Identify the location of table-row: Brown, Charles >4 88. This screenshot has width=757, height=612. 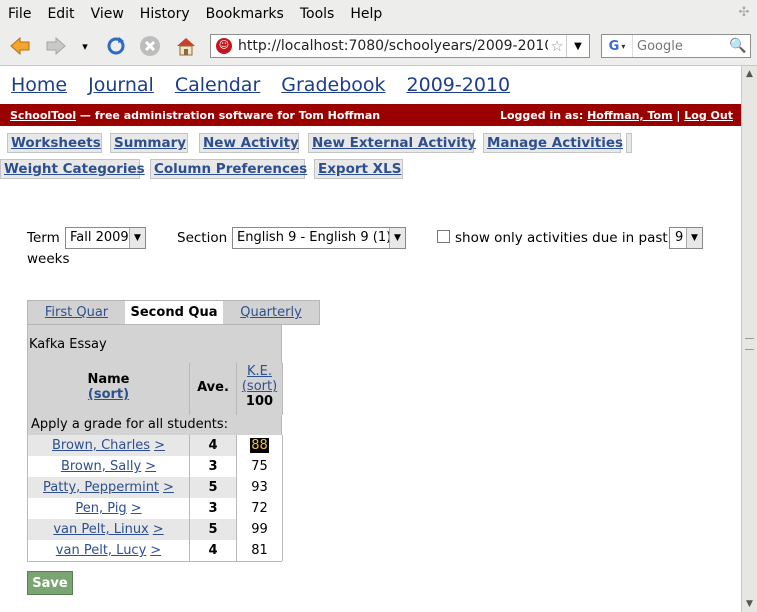
(155, 445).